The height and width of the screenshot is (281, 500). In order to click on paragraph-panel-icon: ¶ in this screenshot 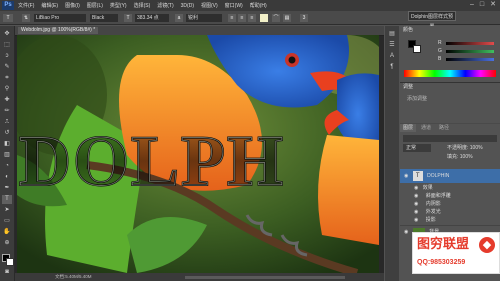, I will do `click(392, 67)`.